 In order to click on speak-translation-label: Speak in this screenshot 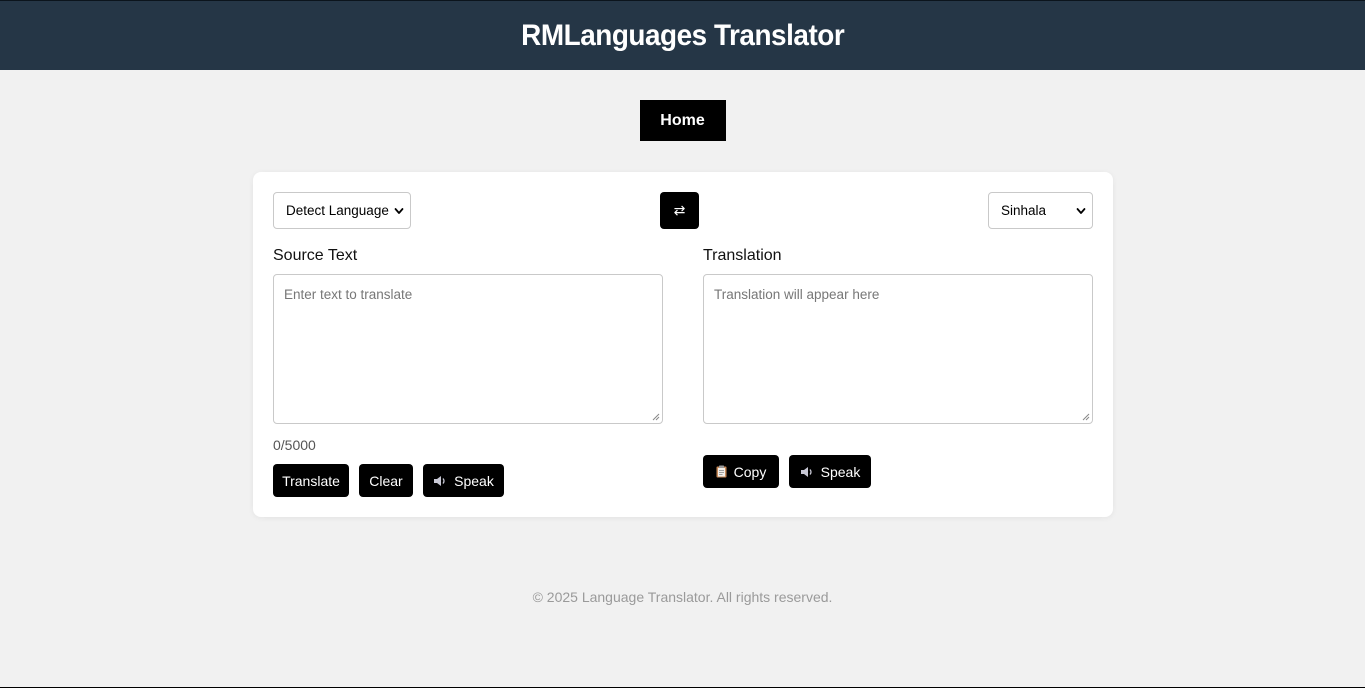, I will do `click(840, 471)`.